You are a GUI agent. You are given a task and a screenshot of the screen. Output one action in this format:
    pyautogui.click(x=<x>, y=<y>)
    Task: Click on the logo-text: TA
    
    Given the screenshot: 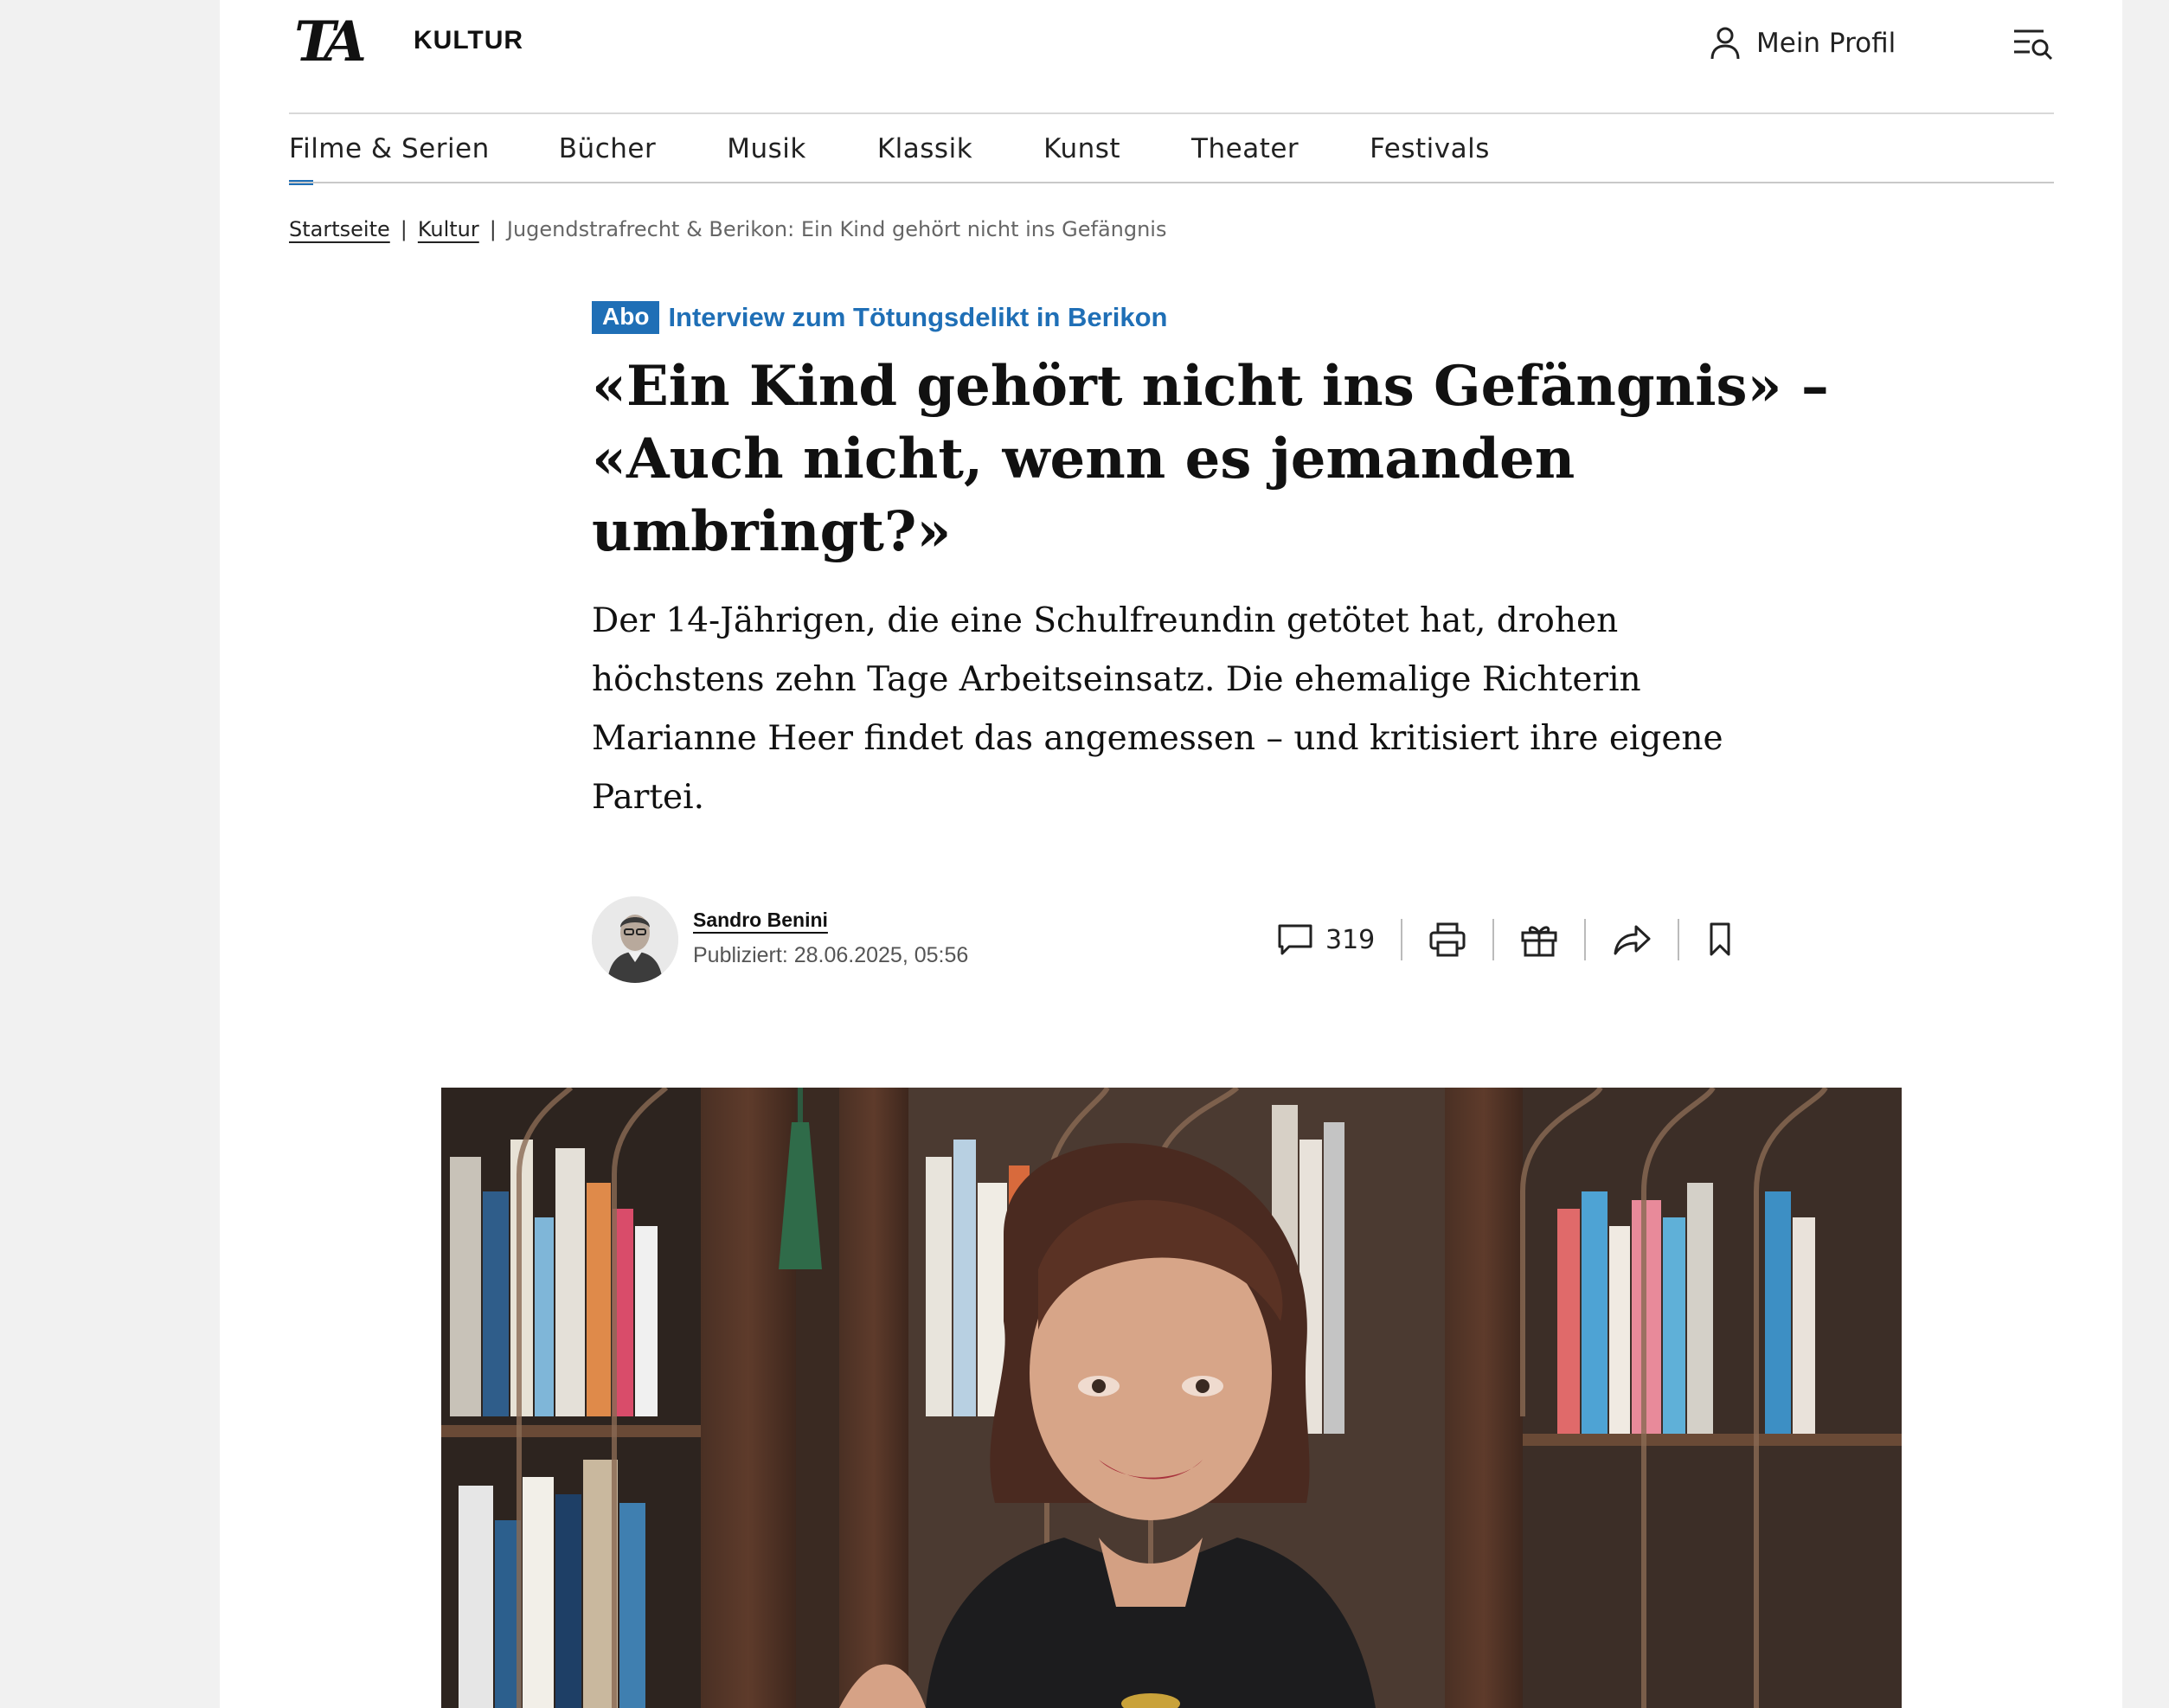 What is the action you would take?
    pyautogui.click(x=330, y=42)
    